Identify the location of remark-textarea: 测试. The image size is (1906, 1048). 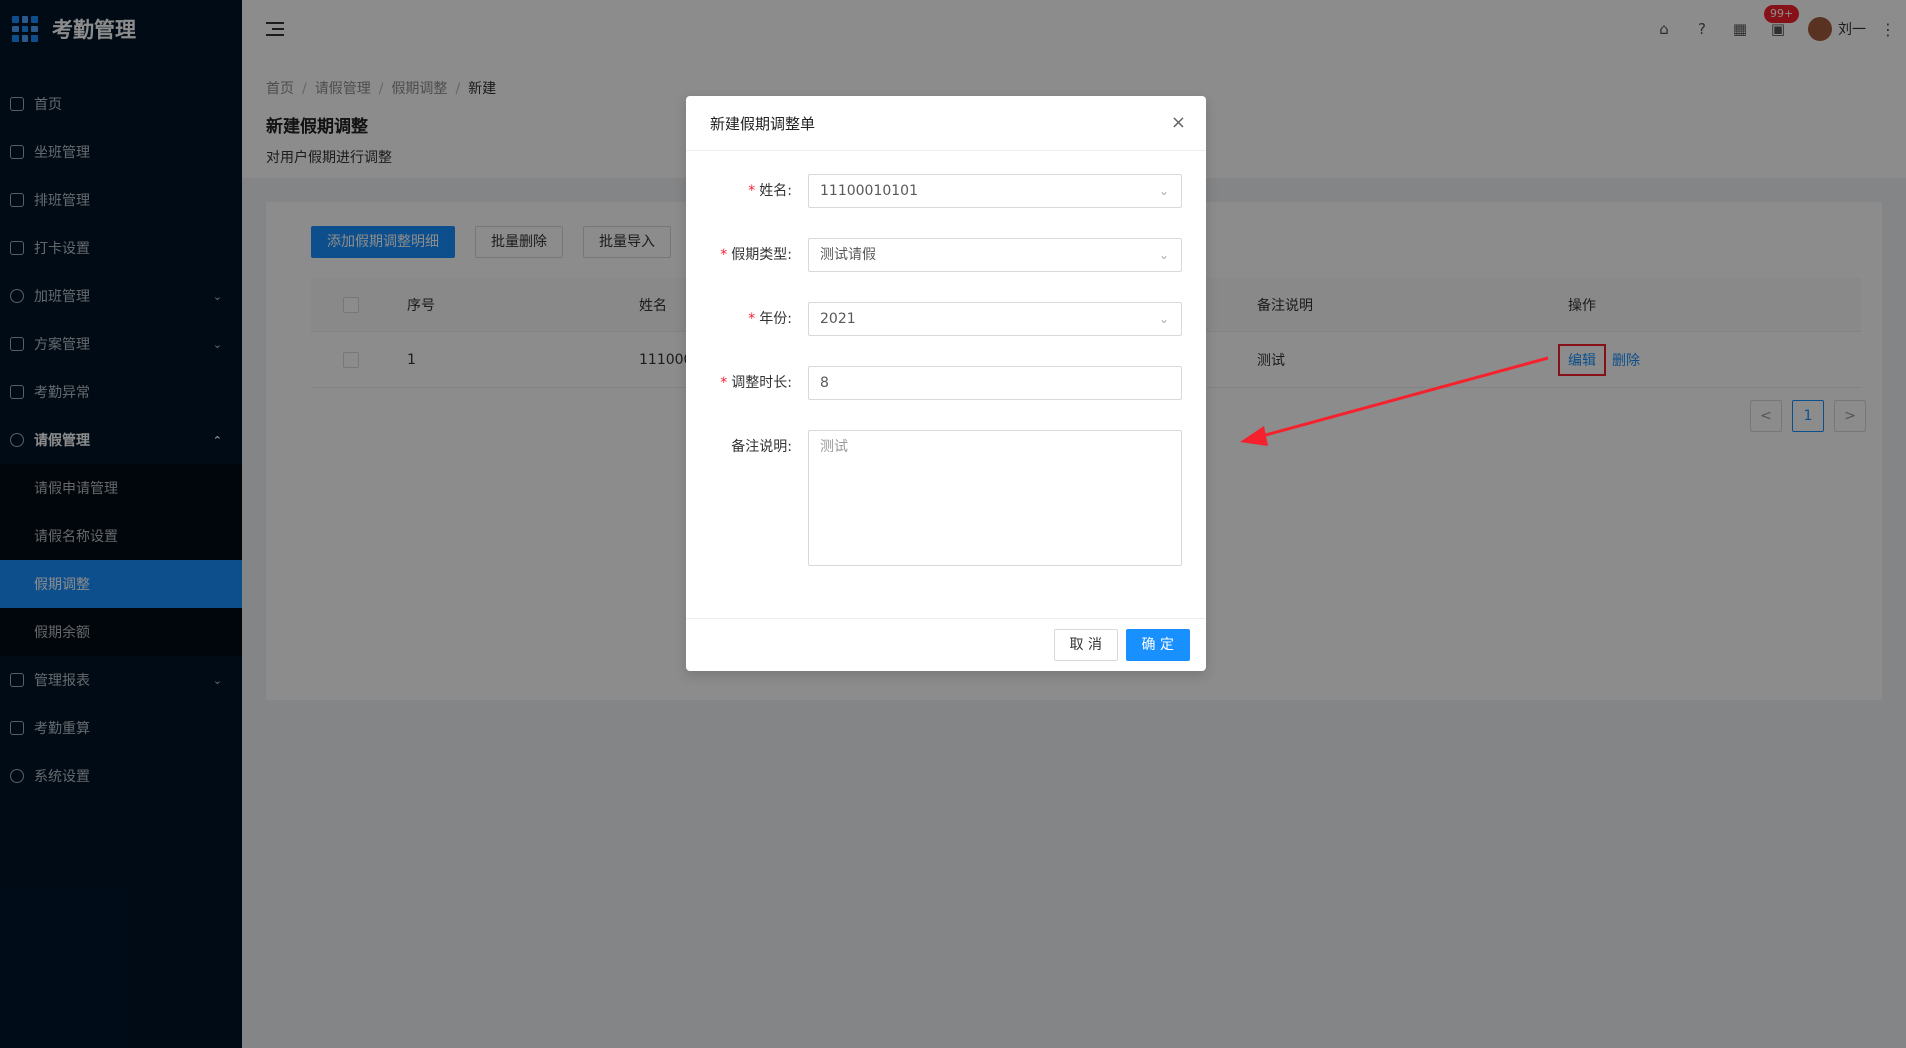
(995, 498).